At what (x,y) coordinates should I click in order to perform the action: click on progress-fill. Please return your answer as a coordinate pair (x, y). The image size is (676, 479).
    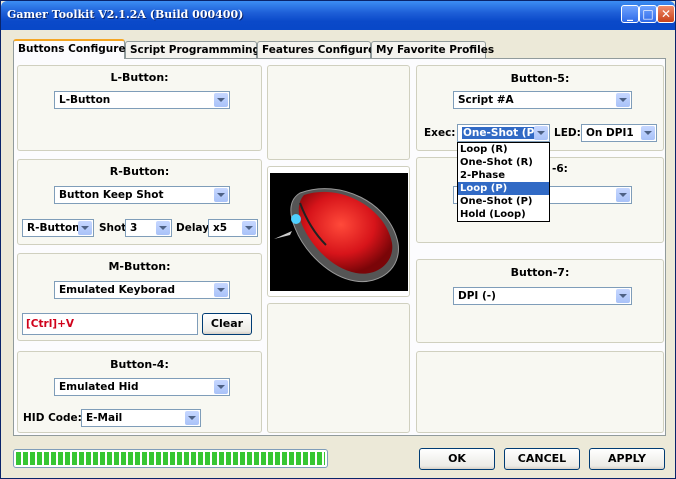
    Looking at the image, I should click on (170, 458).